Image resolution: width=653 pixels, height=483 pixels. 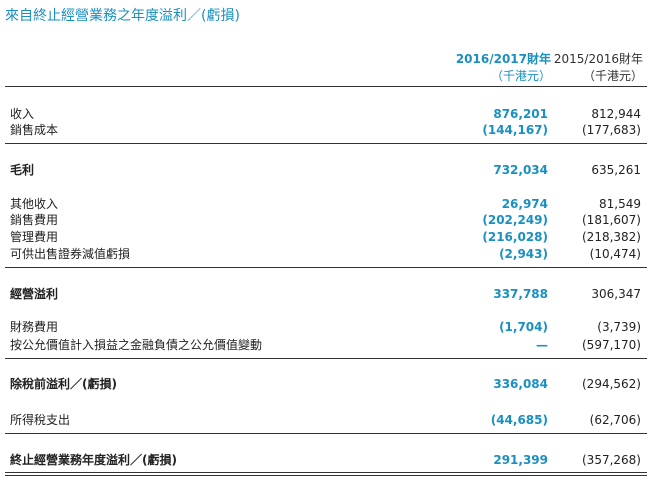 I want to click on row-label: 其他收入, so click(x=34, y=204).